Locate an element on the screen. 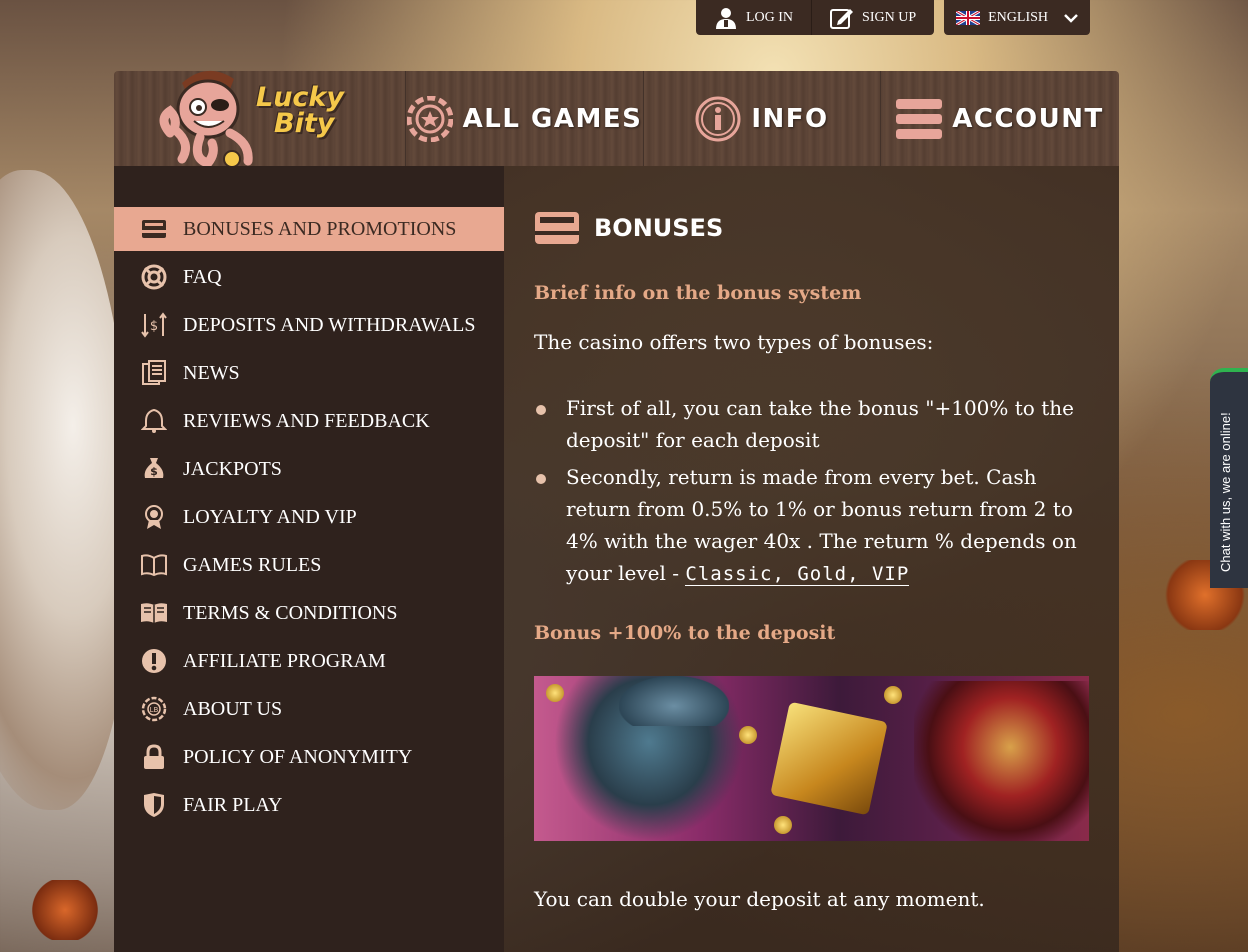  bonus-banner-image is located at coordinates (811, 758).